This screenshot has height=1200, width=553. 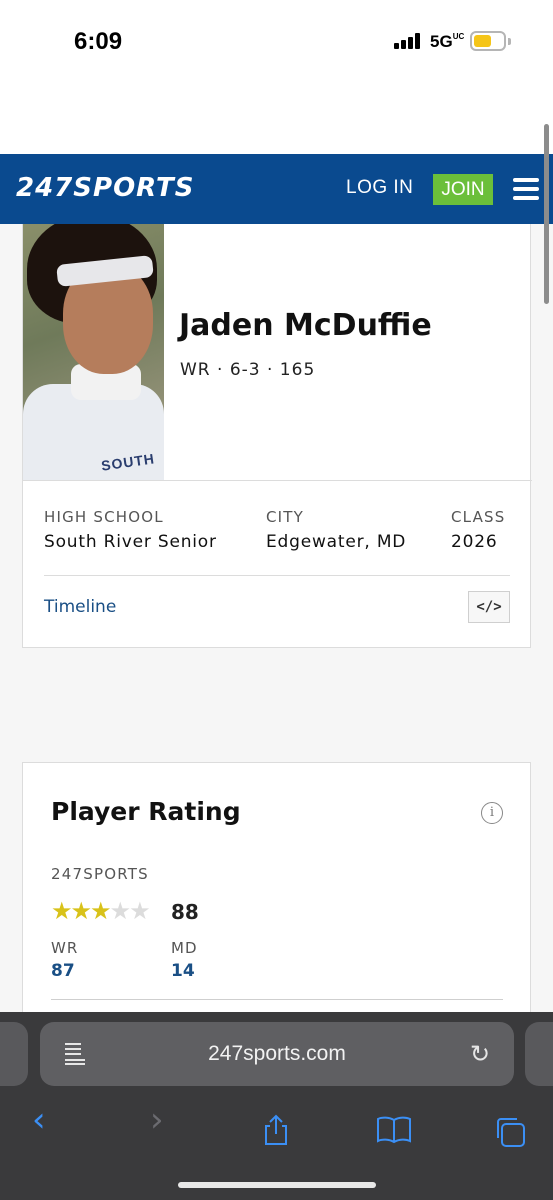 I want to click on class-value: 2026, so click(x=474, y=542).